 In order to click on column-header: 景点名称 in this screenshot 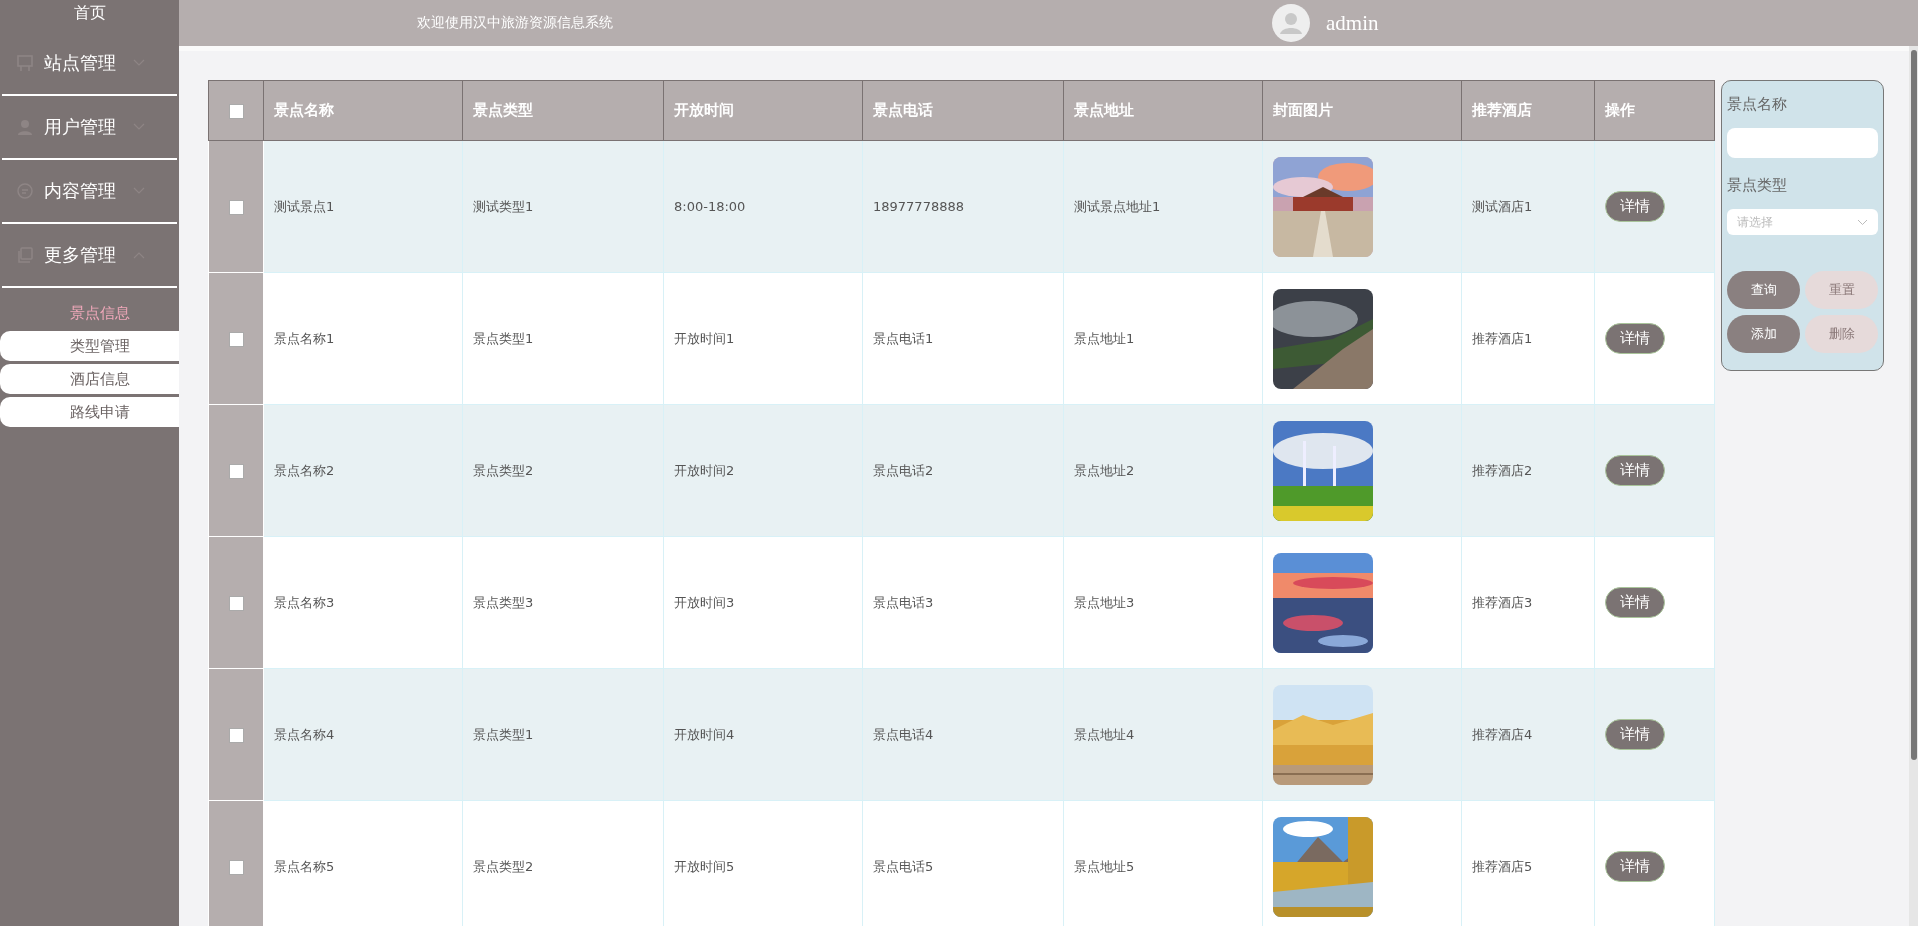, I will do `click(363, 110)`.